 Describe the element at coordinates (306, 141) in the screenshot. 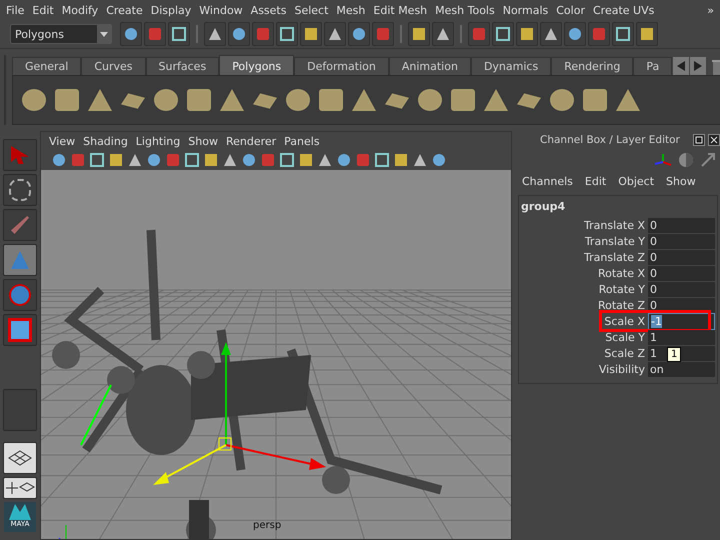

I see `viewport-menu-item: Panels` at that location.